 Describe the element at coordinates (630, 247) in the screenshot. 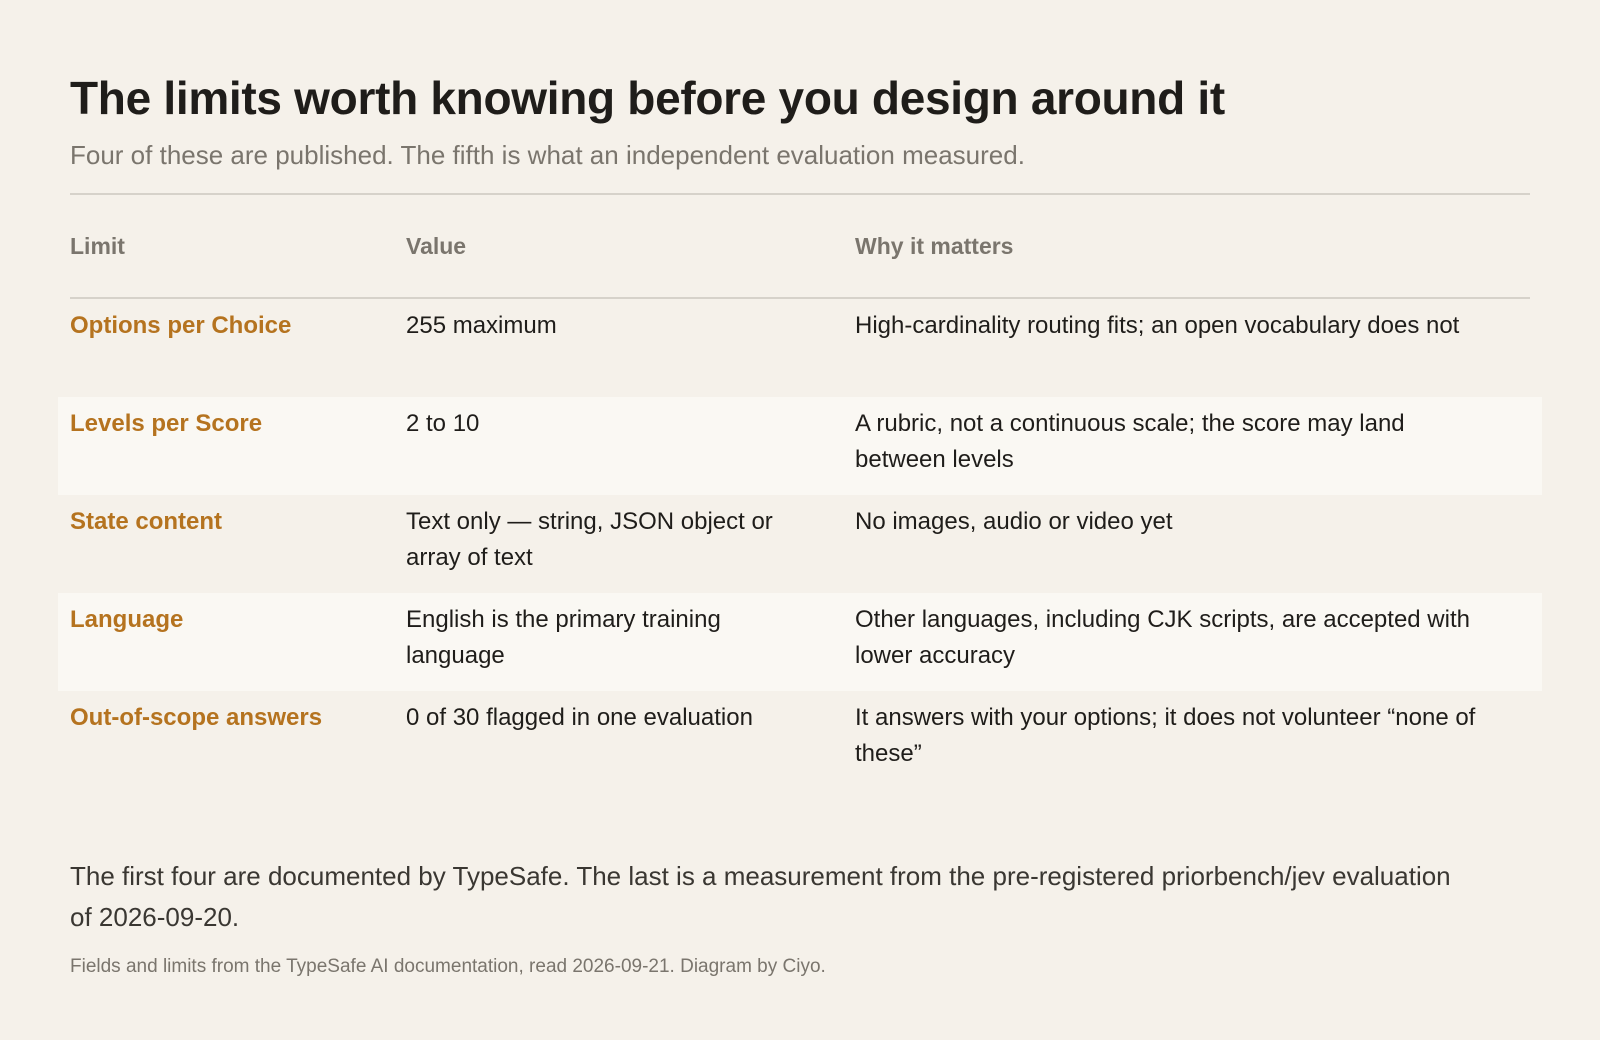

I see `column-header-value: Value` at that location.